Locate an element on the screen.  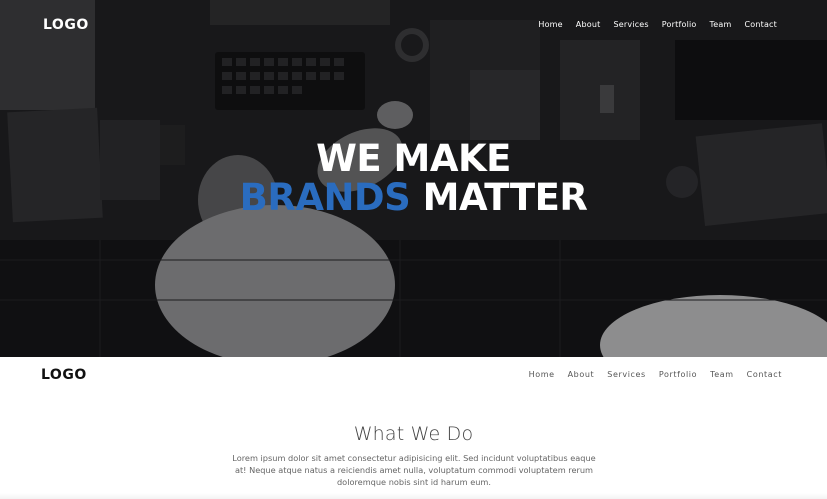
header-logo: LOGO is located at coordinates (64, 375).